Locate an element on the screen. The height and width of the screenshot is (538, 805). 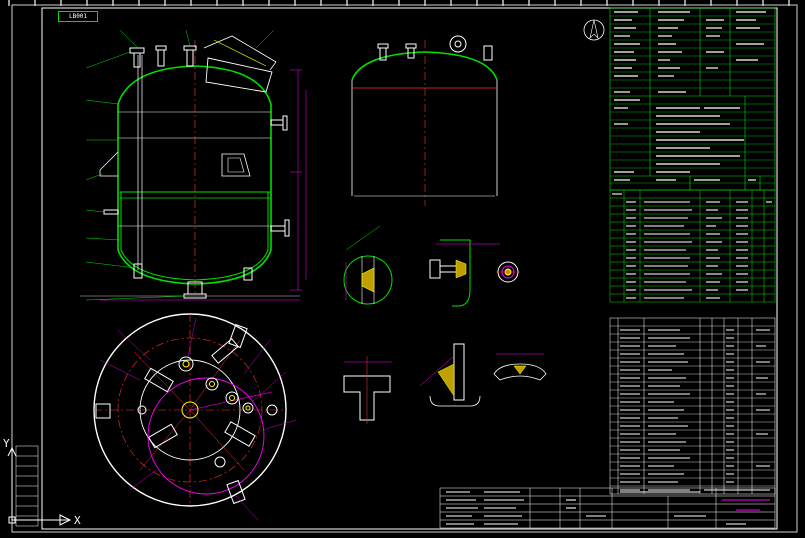
manhole-inclined is located at coordinates (239, 75).